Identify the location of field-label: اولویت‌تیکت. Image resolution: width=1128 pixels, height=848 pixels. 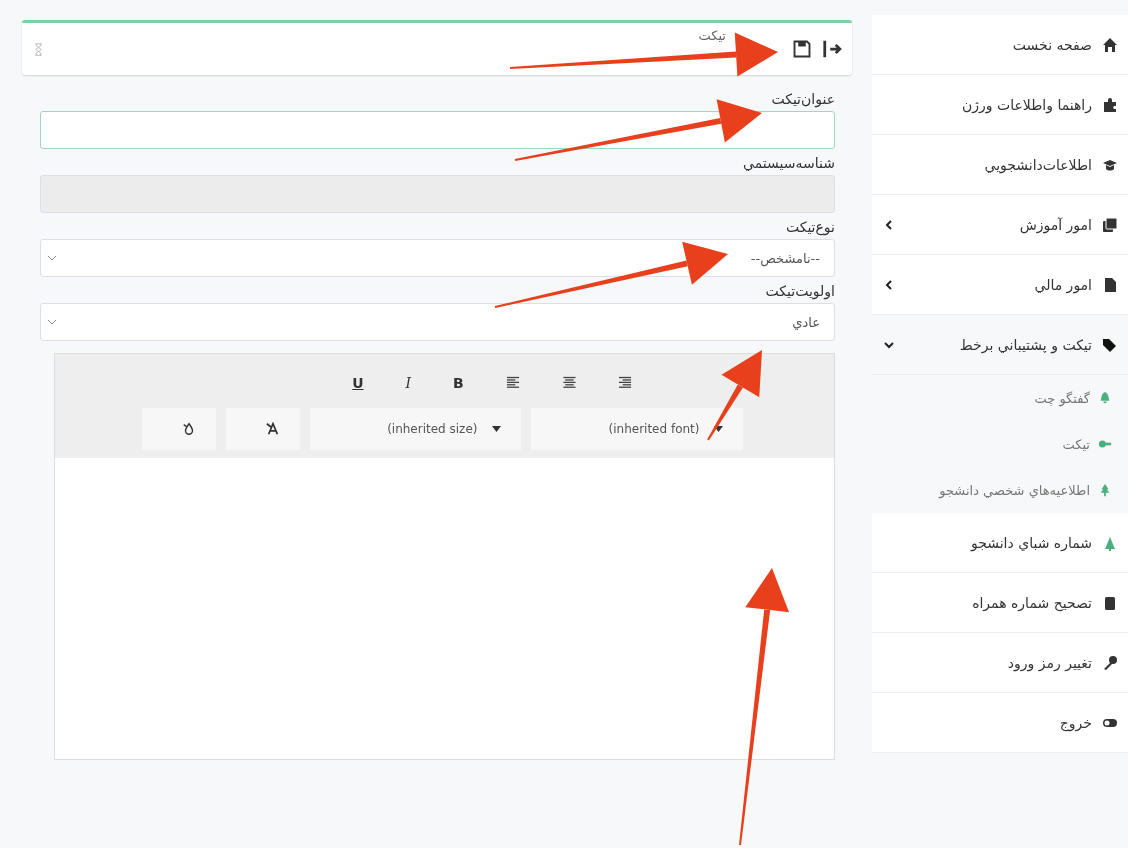
(800, 291).